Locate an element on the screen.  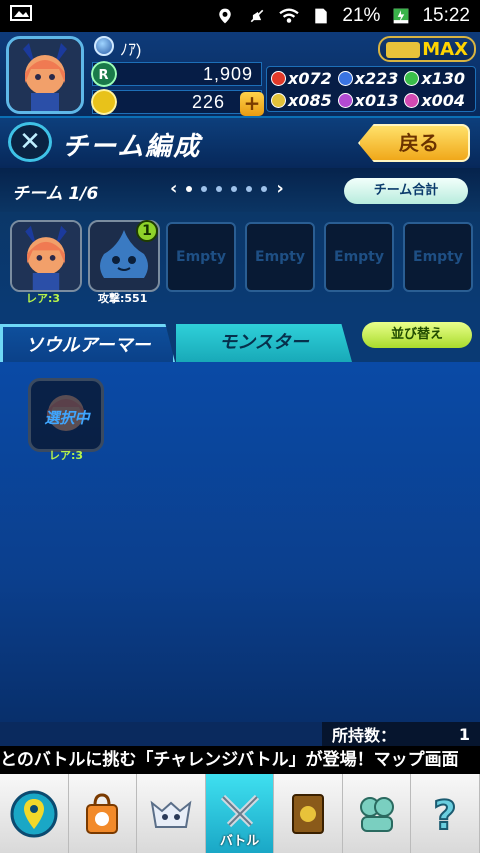
material-item: x004 is located at coordinates (437, 100).